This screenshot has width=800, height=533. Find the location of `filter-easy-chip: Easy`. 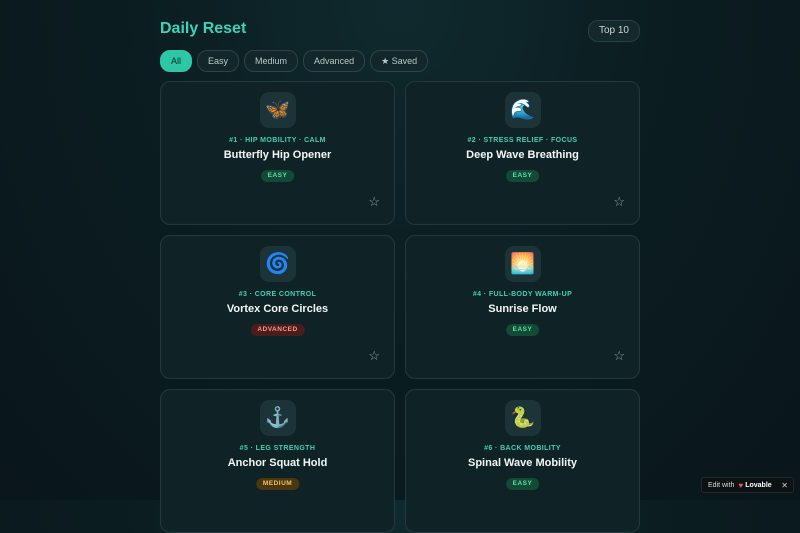

filter-easy-chip: Easy is located at coordinates (218, 61).